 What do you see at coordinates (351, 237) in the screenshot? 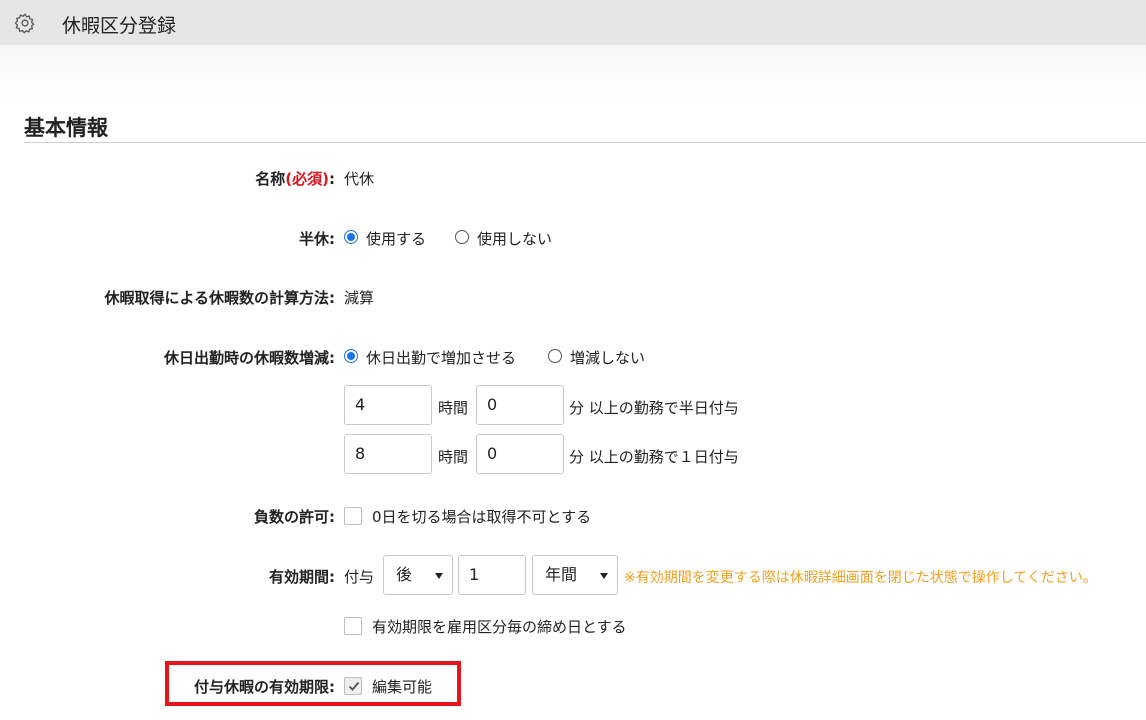
I see `half-day-use-radio` at bounding box center [351, 237].